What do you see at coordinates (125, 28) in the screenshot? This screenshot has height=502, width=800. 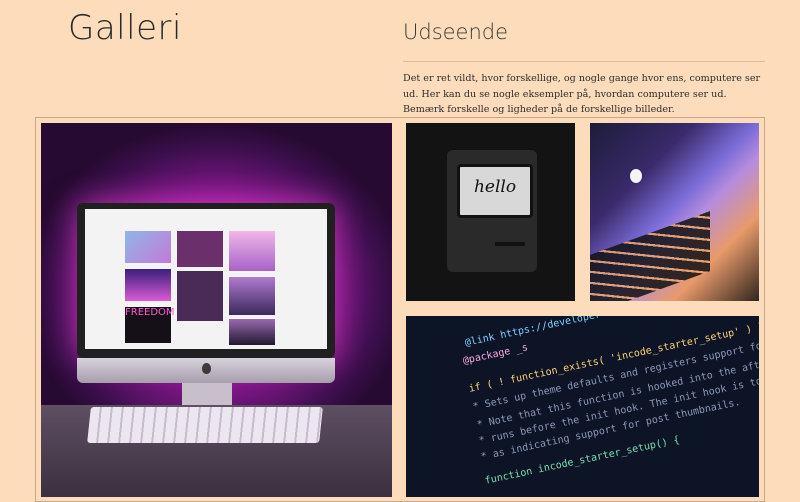 I see `page-title: Galleri` at bounding box center [125, 28].